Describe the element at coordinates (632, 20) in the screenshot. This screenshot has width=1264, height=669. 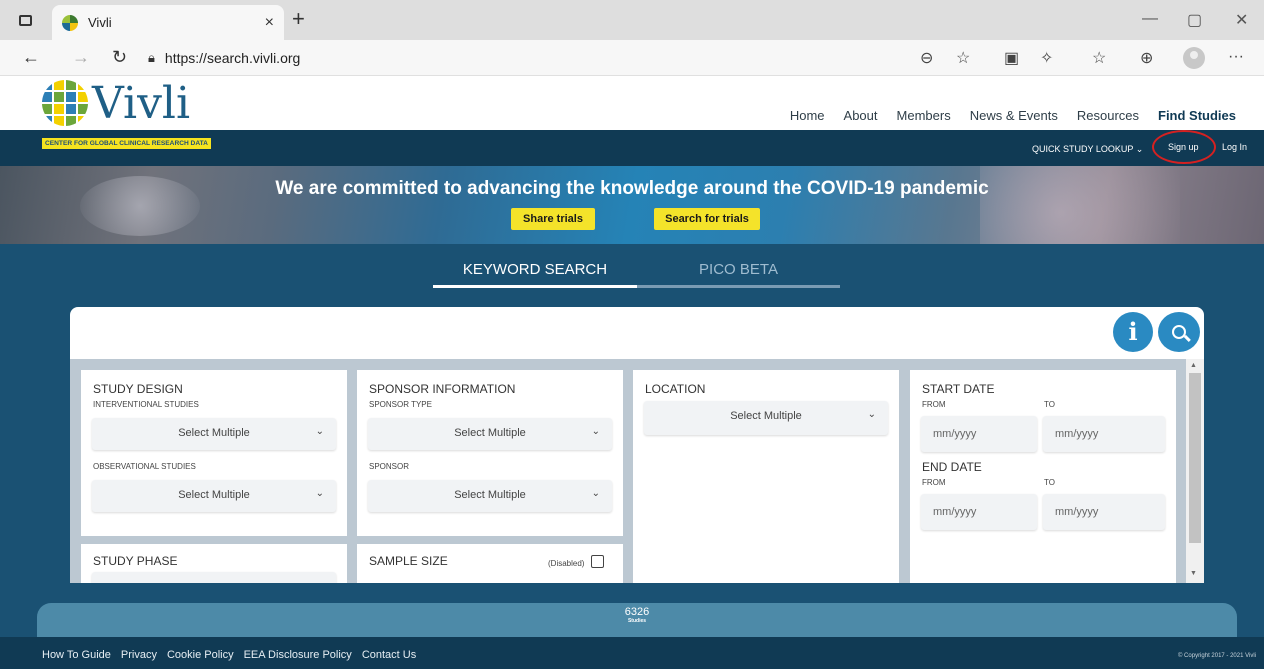
I see `browser-tab-bar: Vivli × + — ▢ ✕` at that location.